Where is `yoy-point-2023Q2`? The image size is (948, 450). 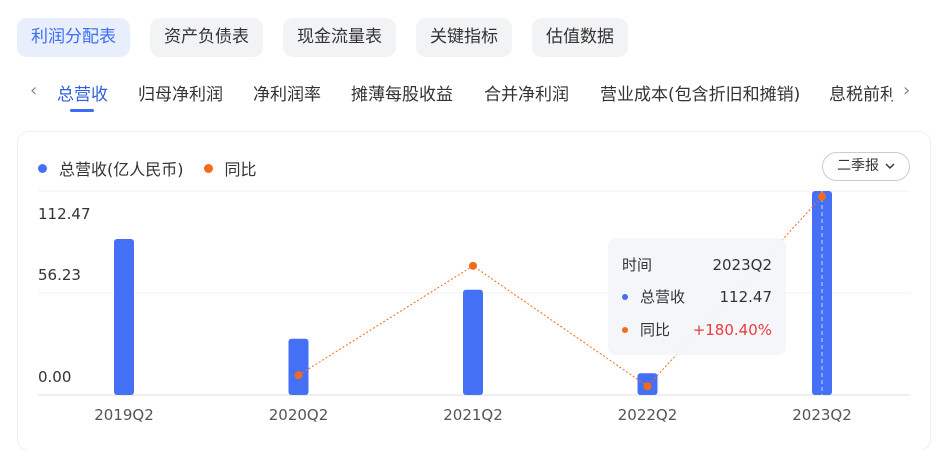
yoy-point-2023Q2 is located at coordinates (822, 196).